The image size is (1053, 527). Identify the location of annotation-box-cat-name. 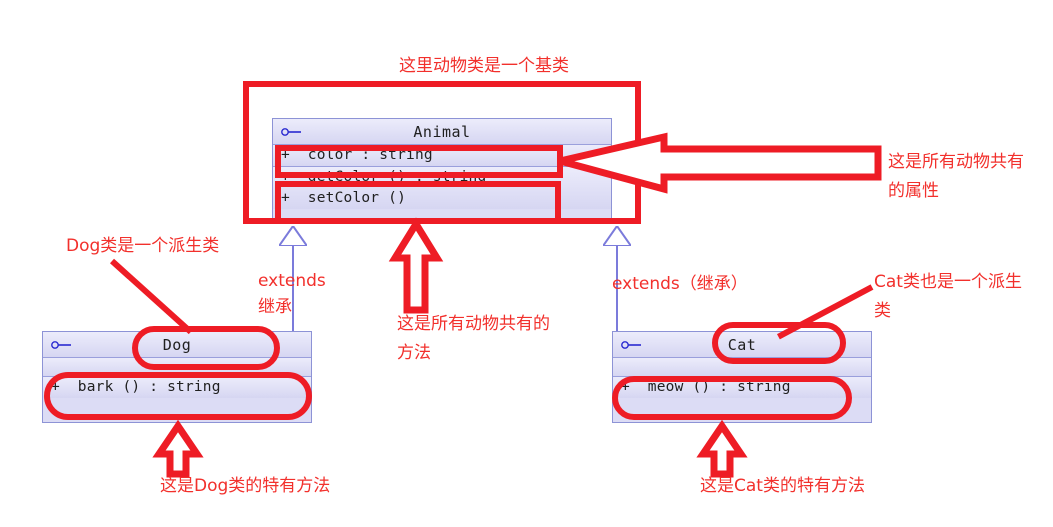
(779, 343).